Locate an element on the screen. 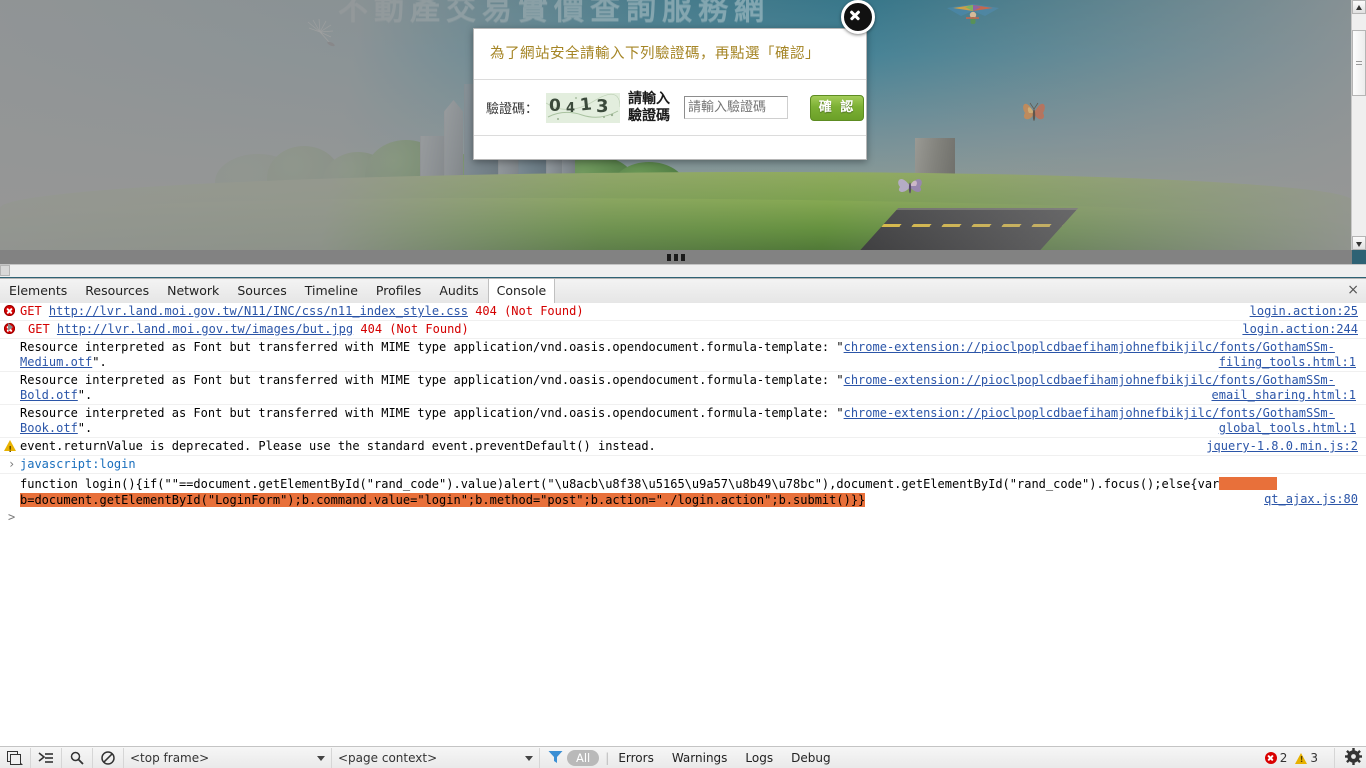 The image size is (1366, 768). tab-timeline: Timeline is located at coordinates (331, 291).